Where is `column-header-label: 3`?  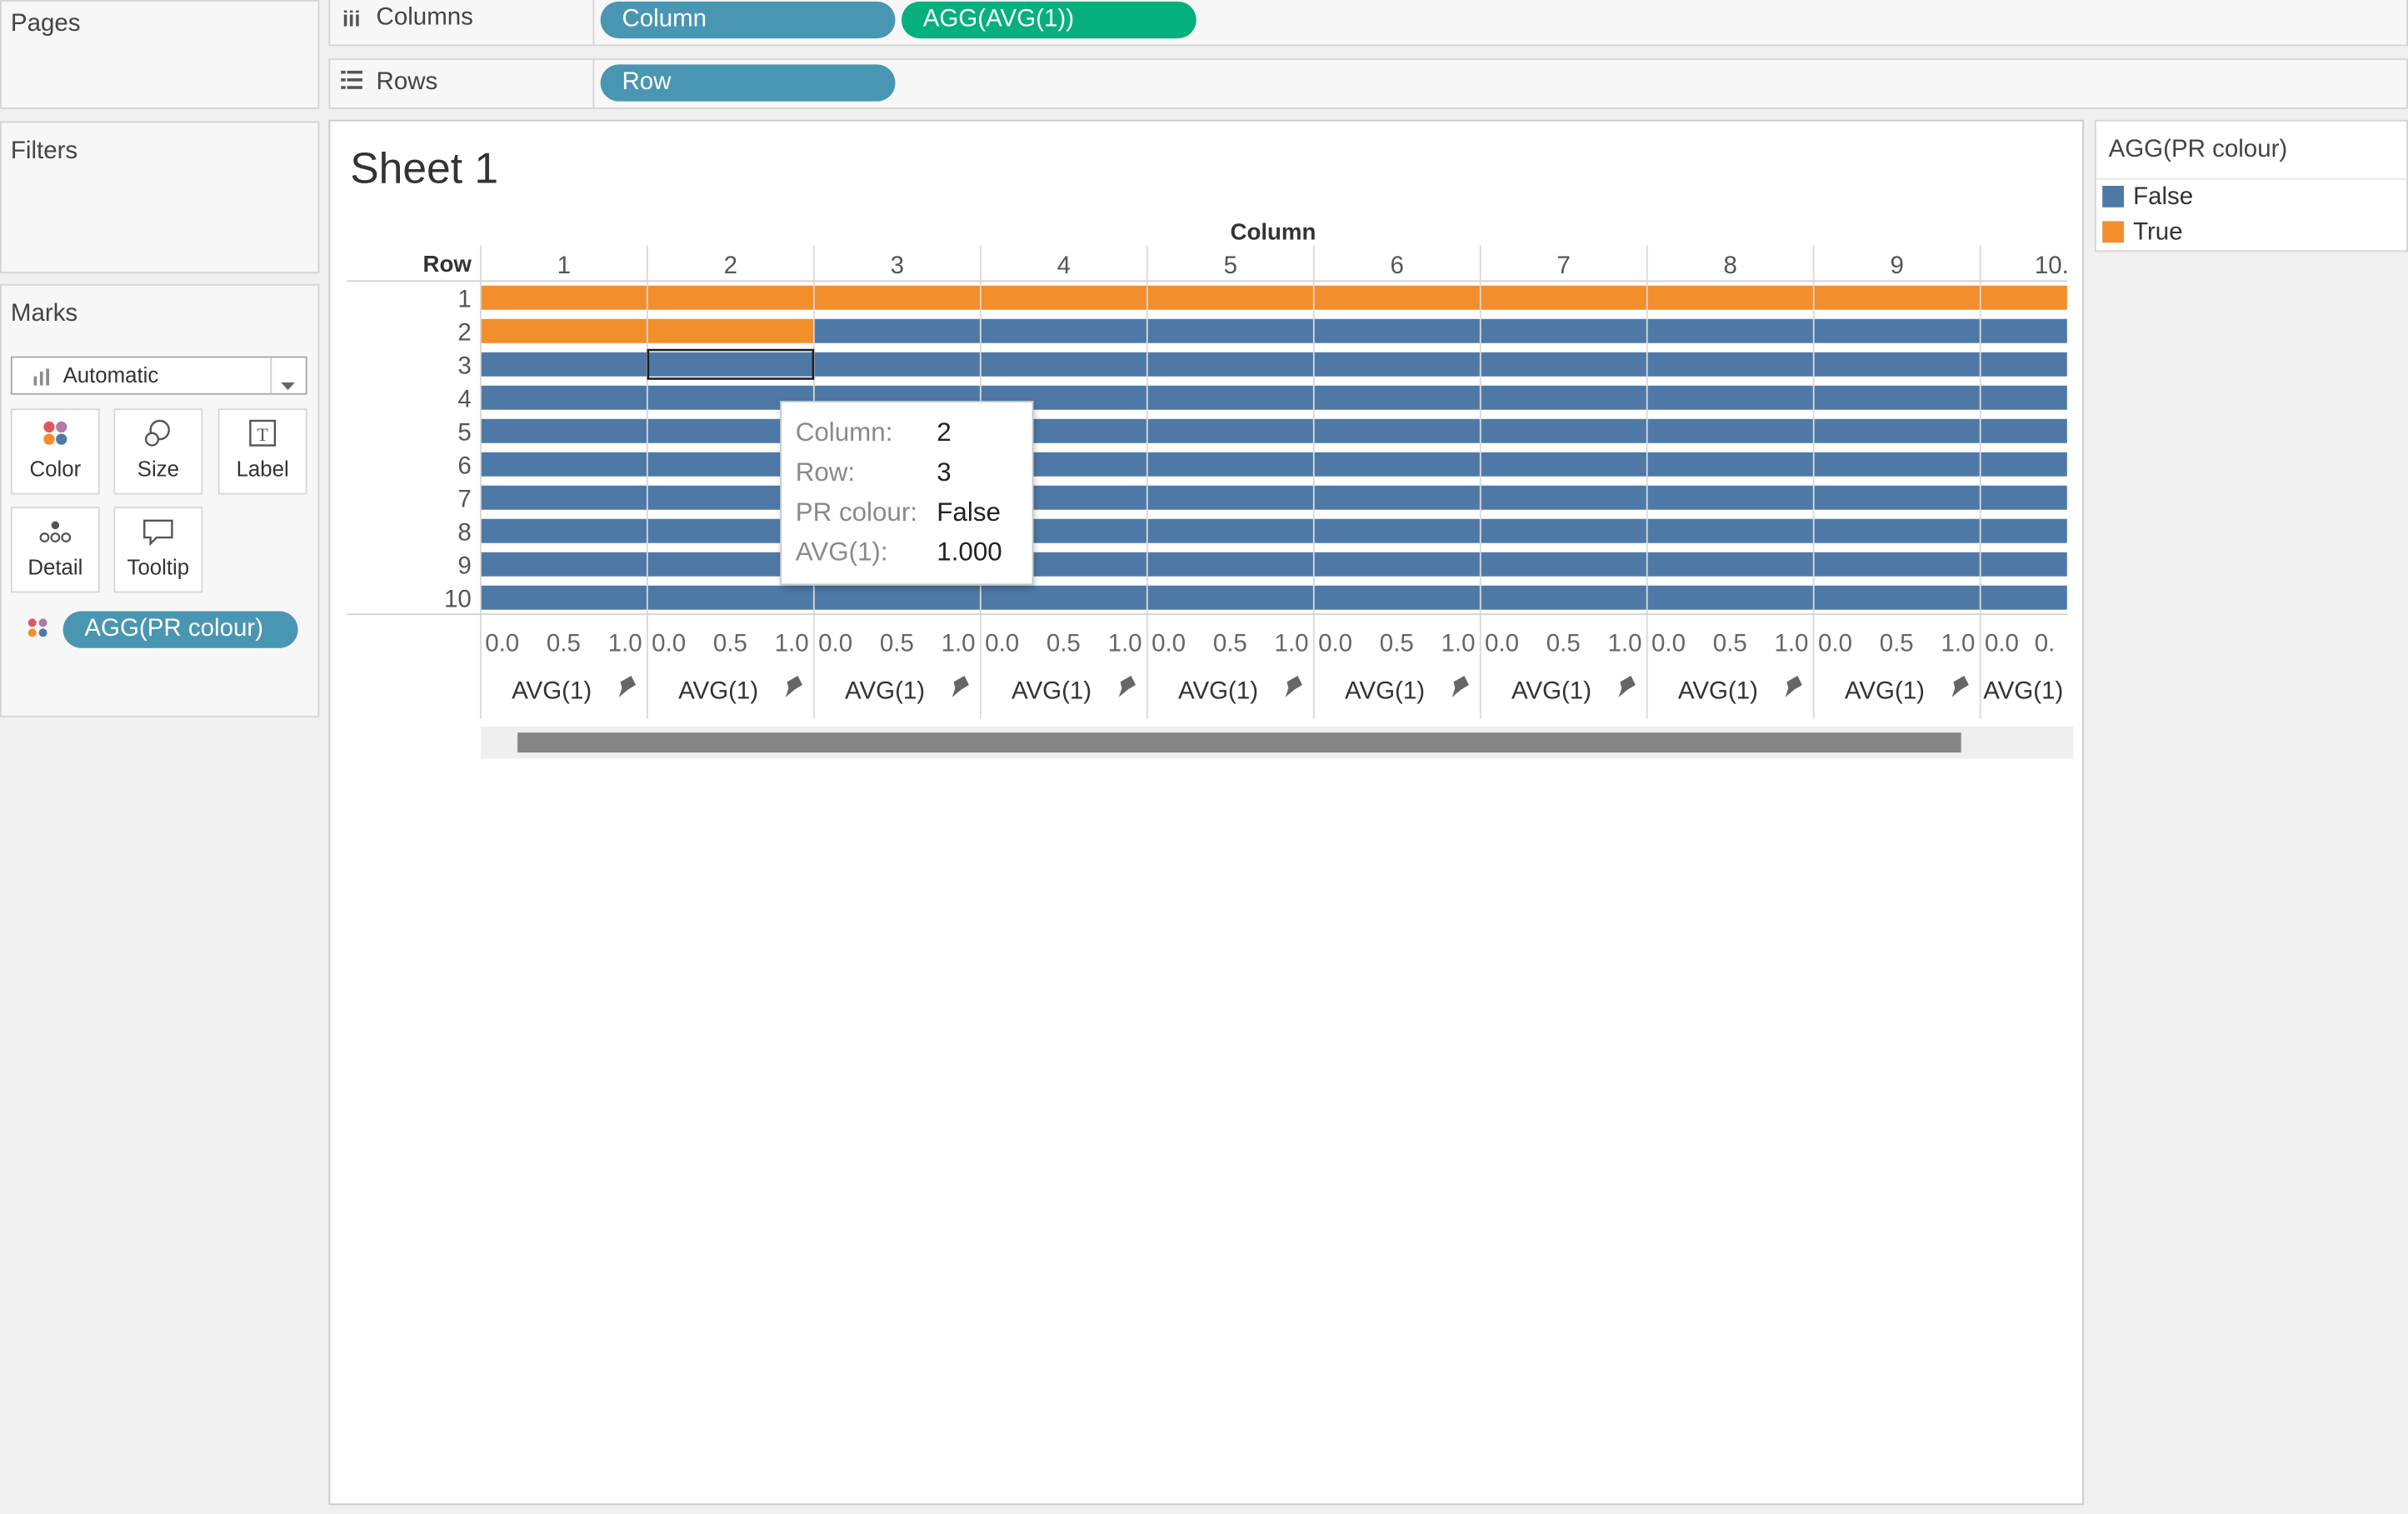 column-header-label: 3 is located at coordinates (897, 265).